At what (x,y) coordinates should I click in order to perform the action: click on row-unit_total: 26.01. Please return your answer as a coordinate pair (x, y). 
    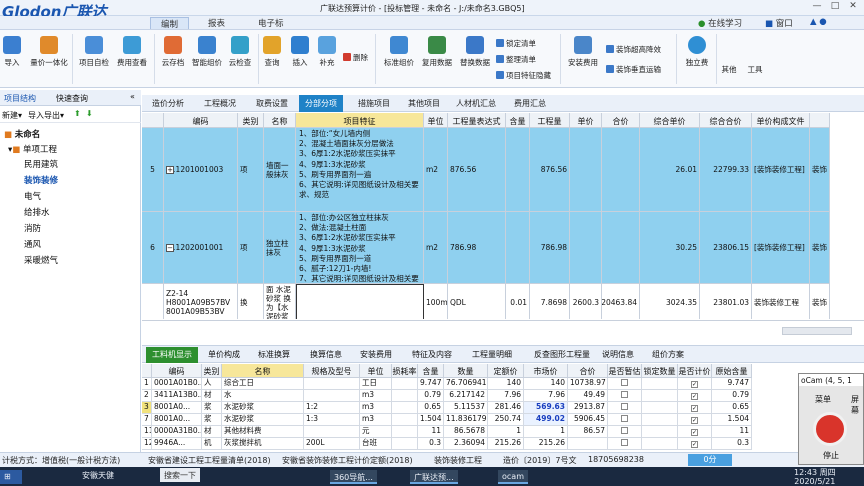
    Looking at the image, I should click on (670, 170).